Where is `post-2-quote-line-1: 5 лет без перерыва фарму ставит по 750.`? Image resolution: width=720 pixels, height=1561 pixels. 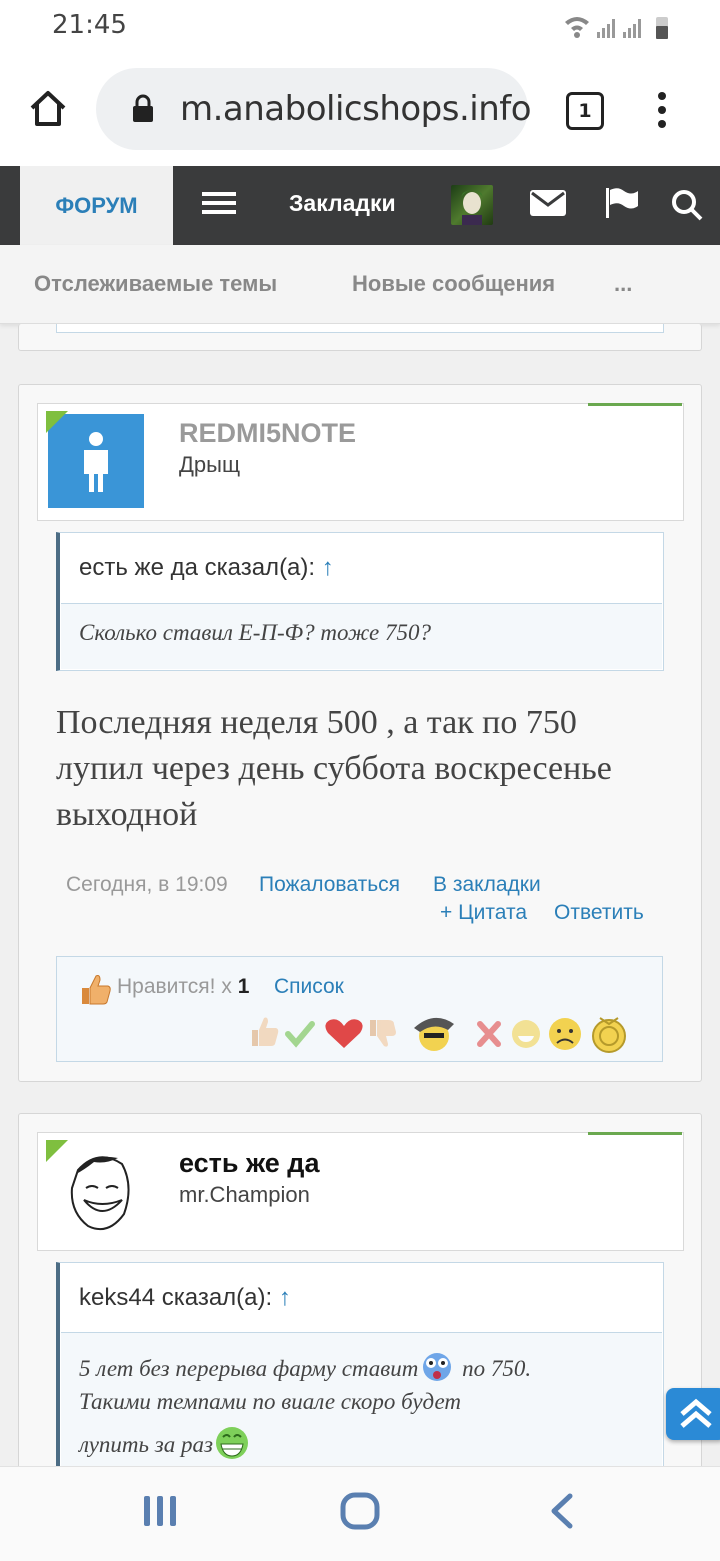
post-2-quote-line-1: 5 лет без перерыва фарму ставит по 750. is located at coordinates (305, 1367).